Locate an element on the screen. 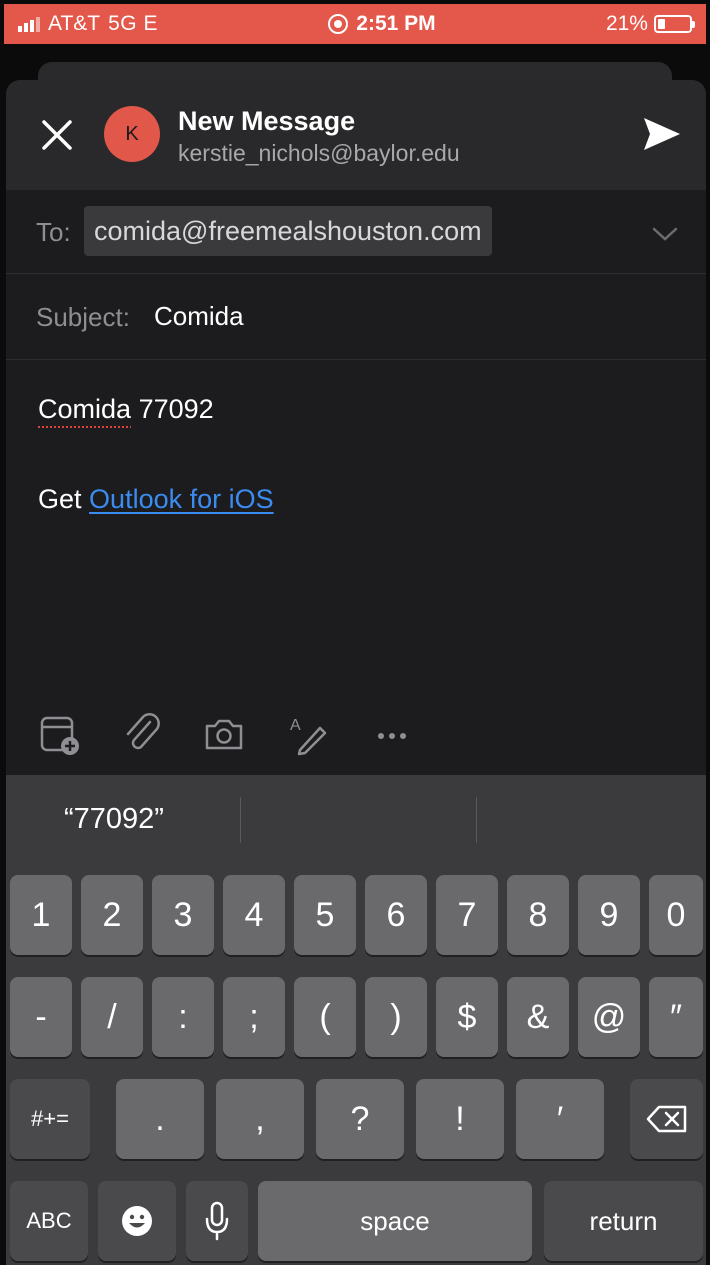  key: 3 is located at coordinates (183, 915).